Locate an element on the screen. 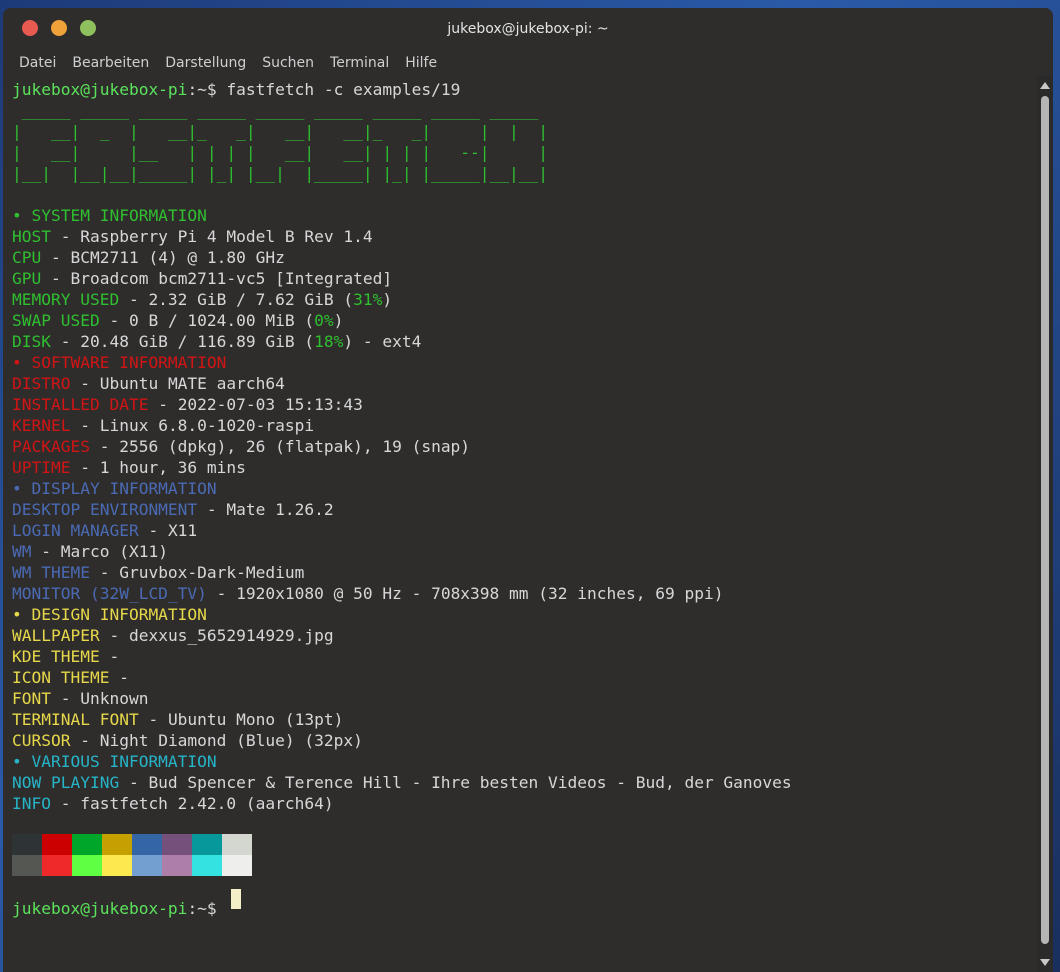 The height and width of the screenshot is (972, 1060). row-wm: WM - Marco (X11) is located at coordinates (90, 551).